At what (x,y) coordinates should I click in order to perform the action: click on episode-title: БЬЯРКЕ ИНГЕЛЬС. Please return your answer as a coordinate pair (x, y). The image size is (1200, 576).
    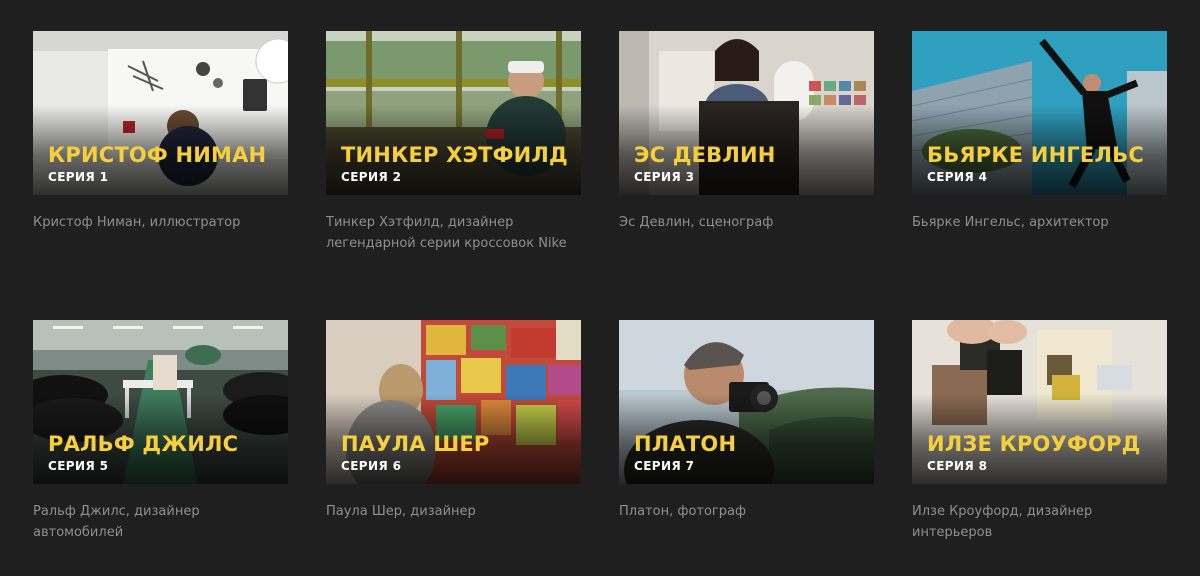
    Looking at the image, I should click on (1035, 155).